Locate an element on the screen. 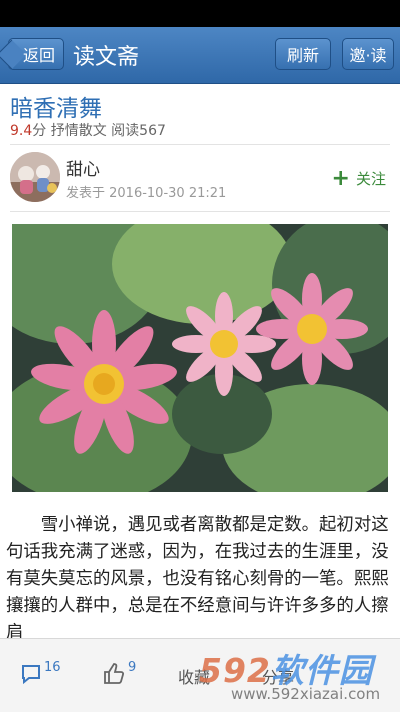 This screenshot has width=400, height=712. follow-label: 关注 is located at coordinates (370, 179).